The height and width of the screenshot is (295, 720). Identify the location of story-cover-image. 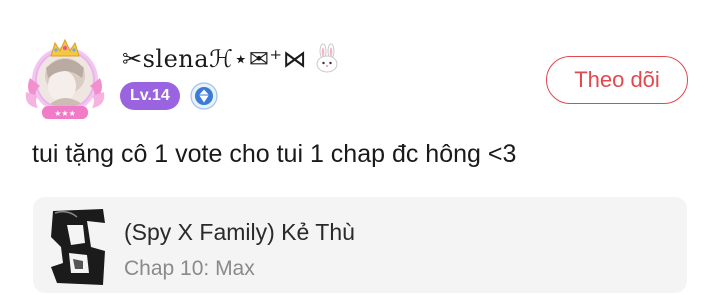
(78, 247).